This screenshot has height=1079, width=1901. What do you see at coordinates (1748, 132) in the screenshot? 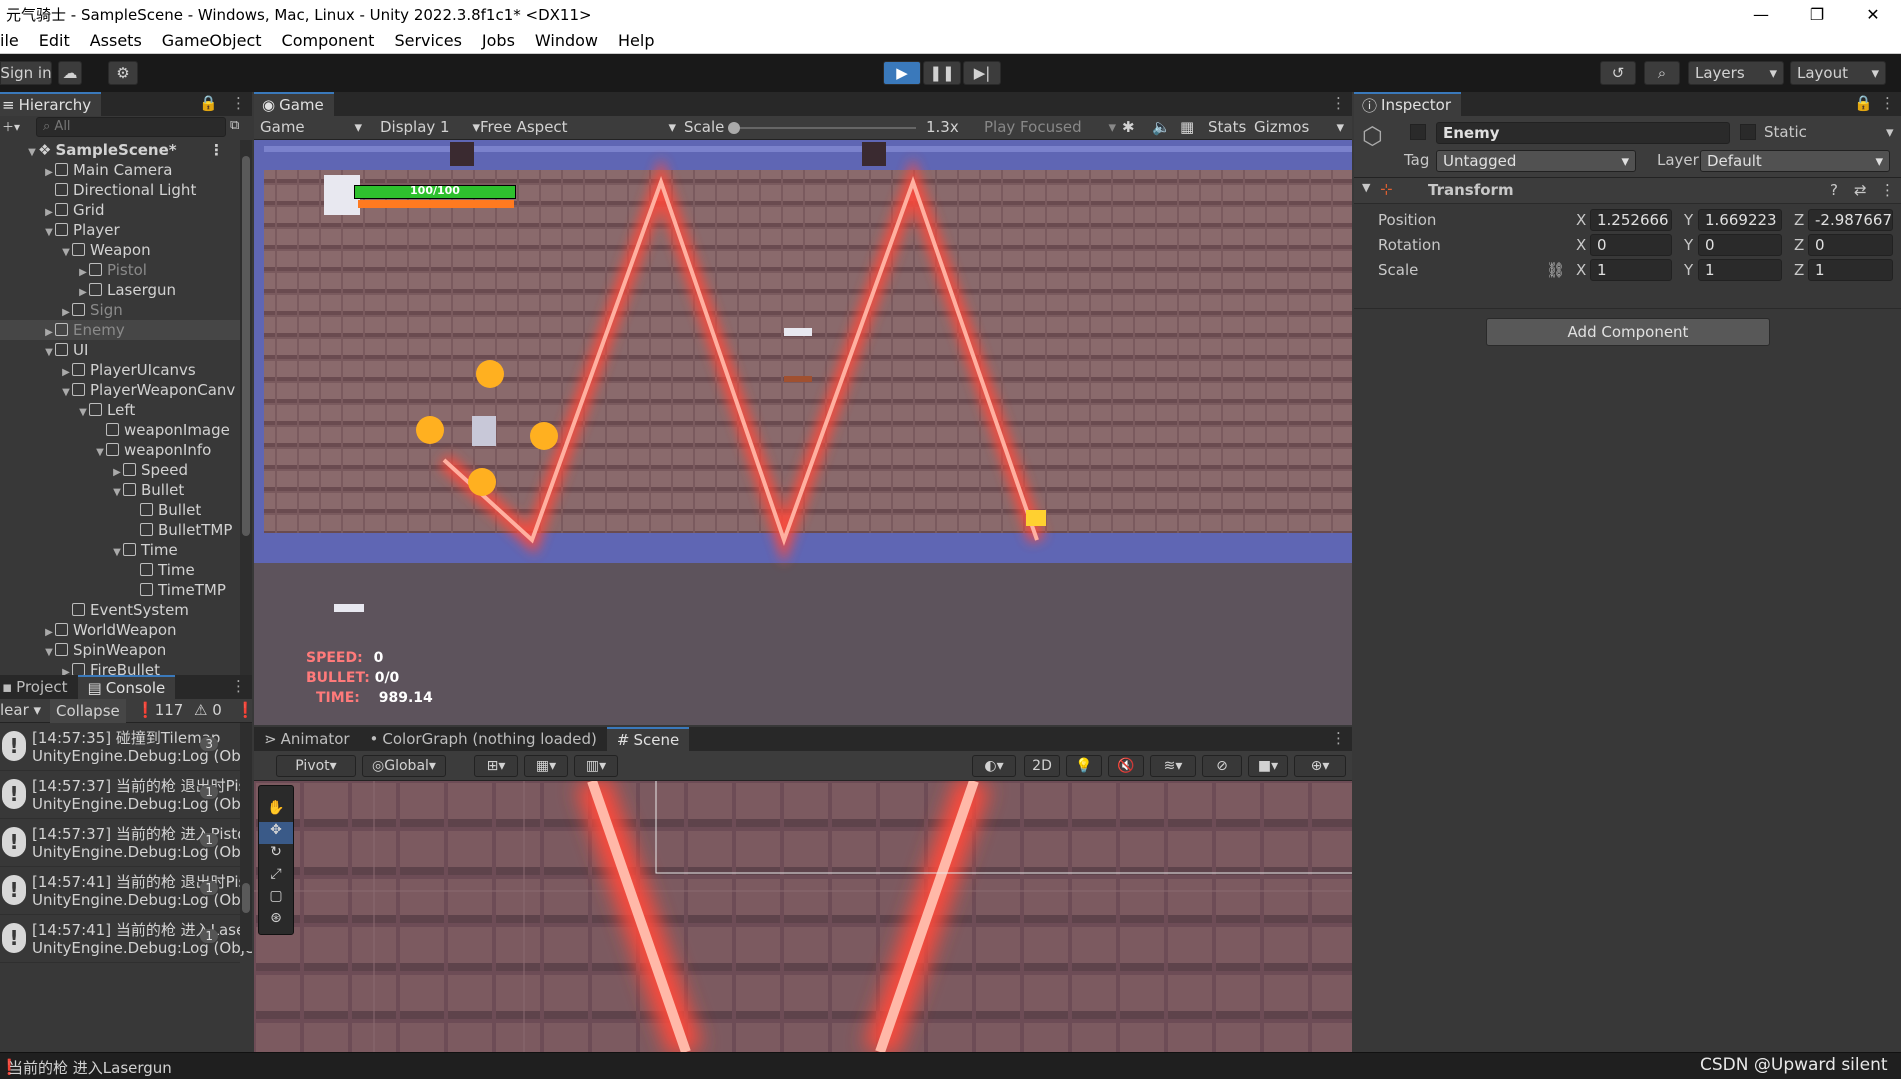
I see `static-checkbox` at bounding box center [1748, 132].